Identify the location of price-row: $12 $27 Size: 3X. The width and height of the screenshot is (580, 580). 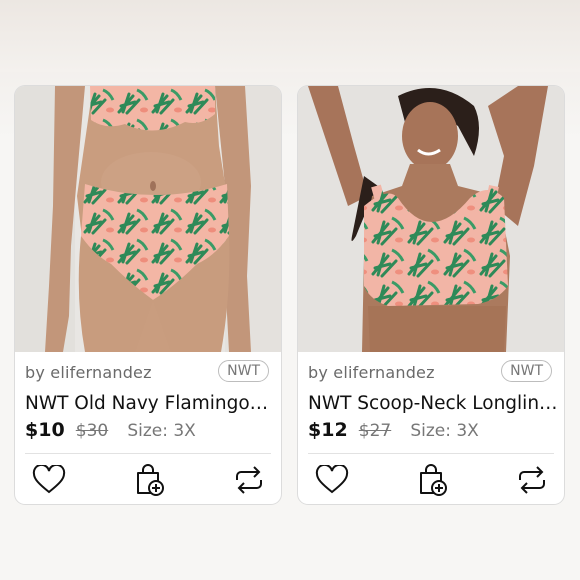
(393, 431).